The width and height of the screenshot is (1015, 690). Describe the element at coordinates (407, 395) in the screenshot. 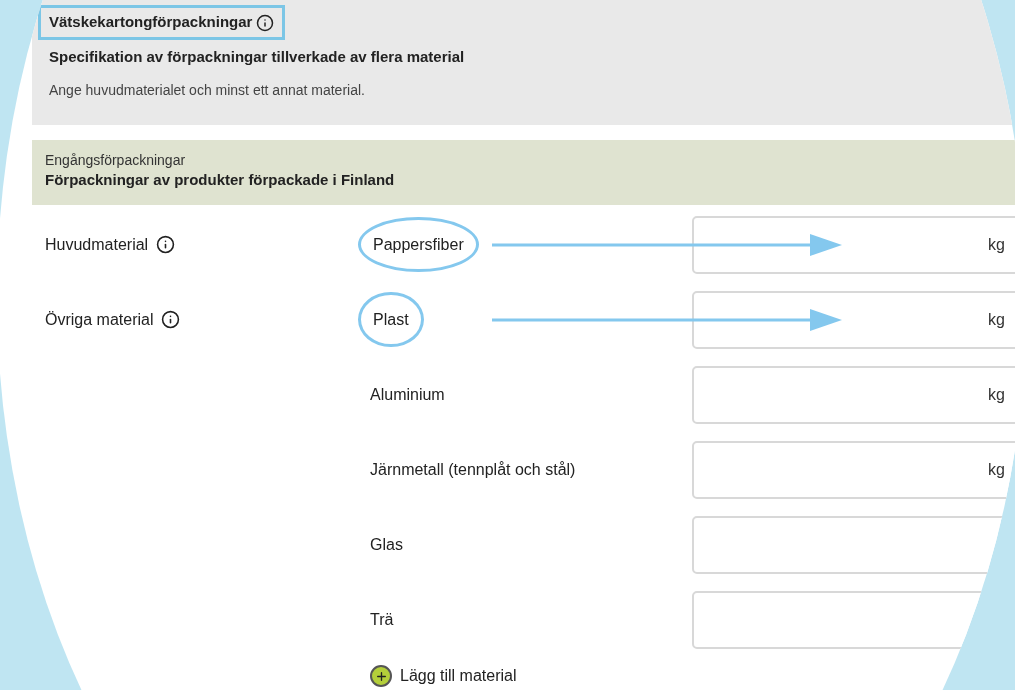

I see `material-label: Aluminium` at that location.